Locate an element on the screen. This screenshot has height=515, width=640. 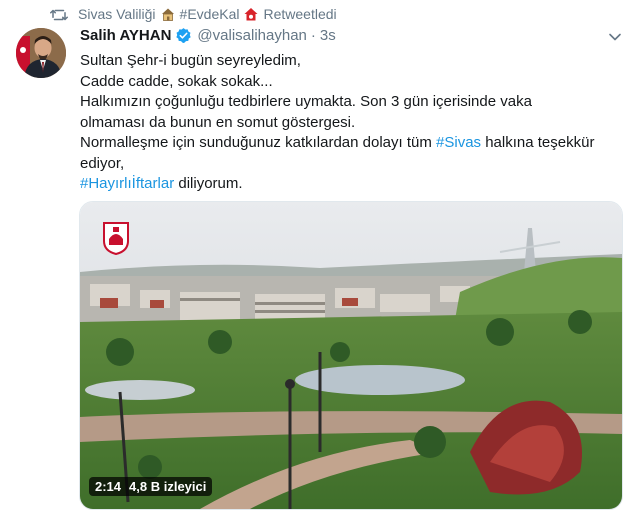
house-emoji-icon is located at coordinates (167, 14).